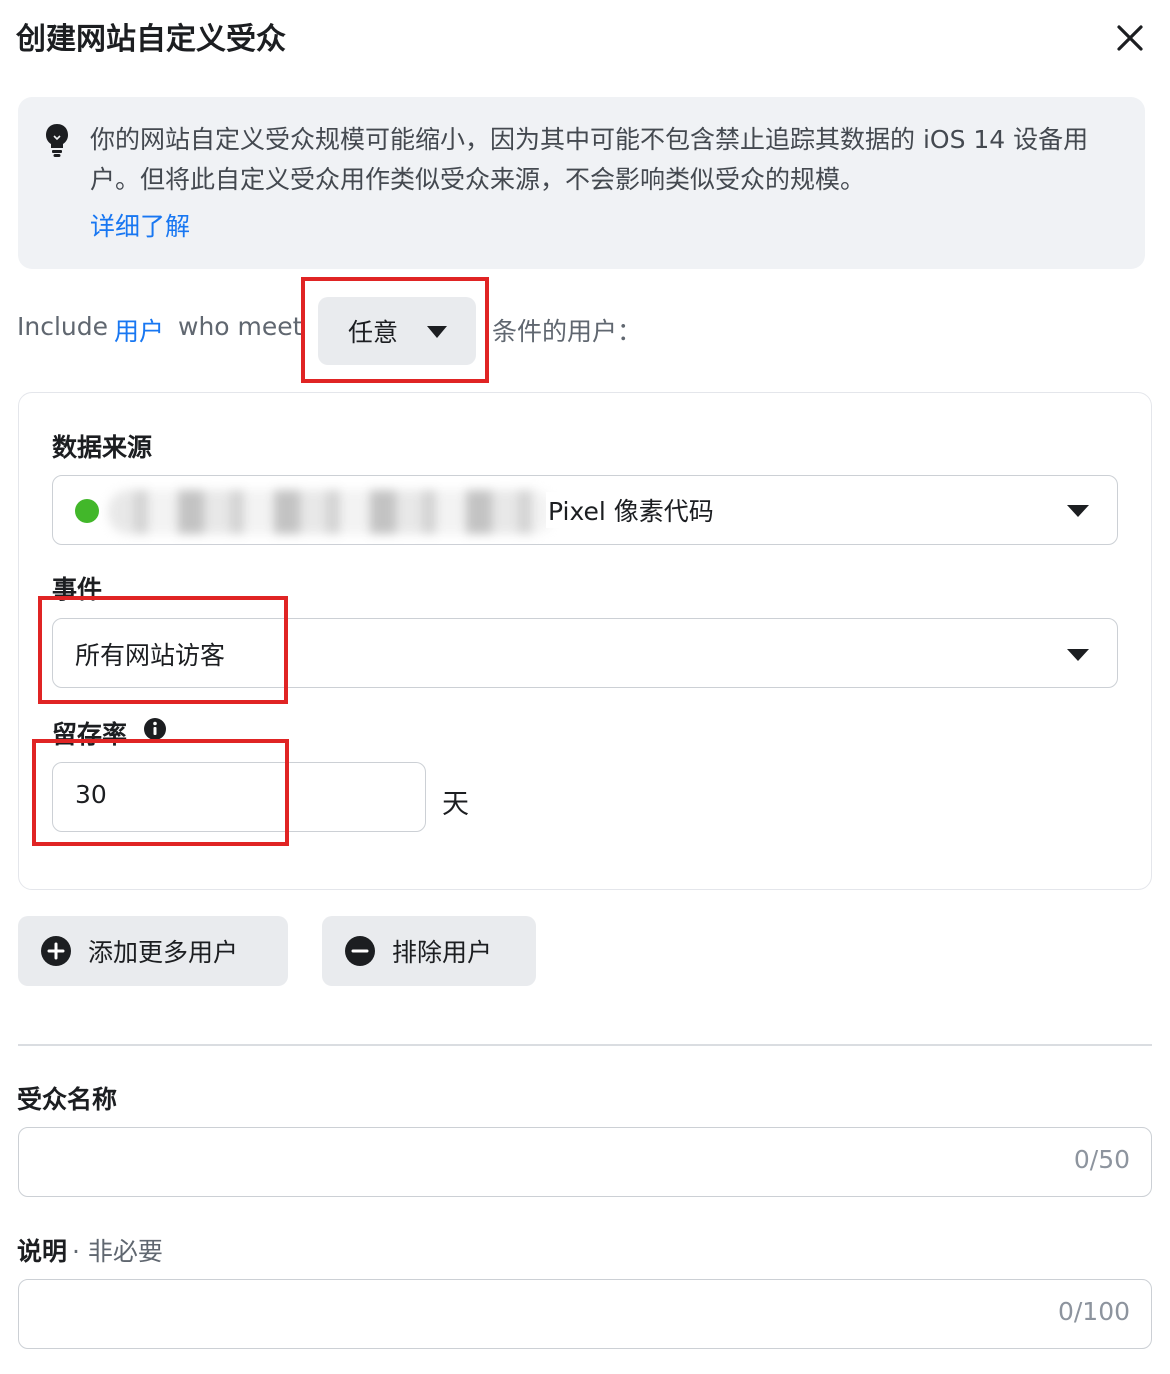 The image size is (1170, 1374). I want to click on plus-circle-icon, so click(56, 953).